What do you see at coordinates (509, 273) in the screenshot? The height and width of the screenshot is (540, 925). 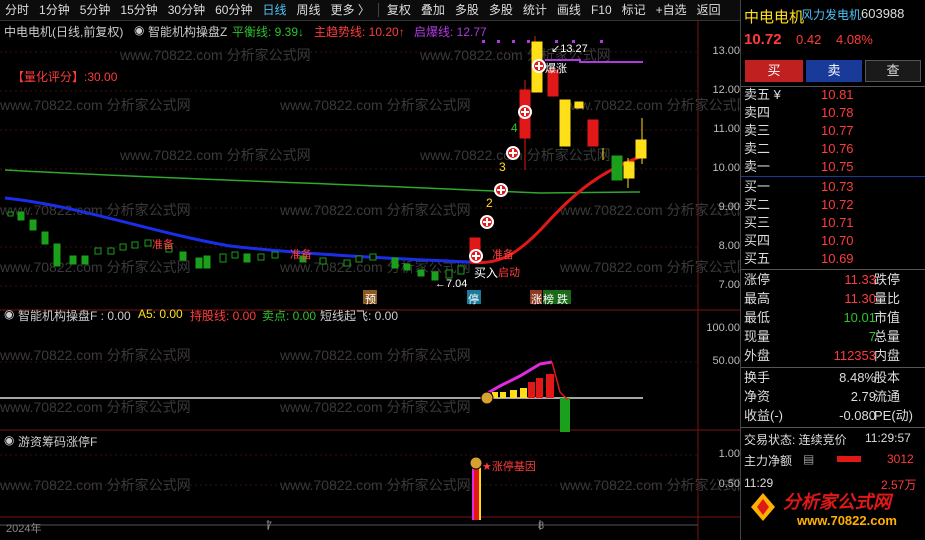 I see `start-label: 启动` at bounding box center [509, 273].